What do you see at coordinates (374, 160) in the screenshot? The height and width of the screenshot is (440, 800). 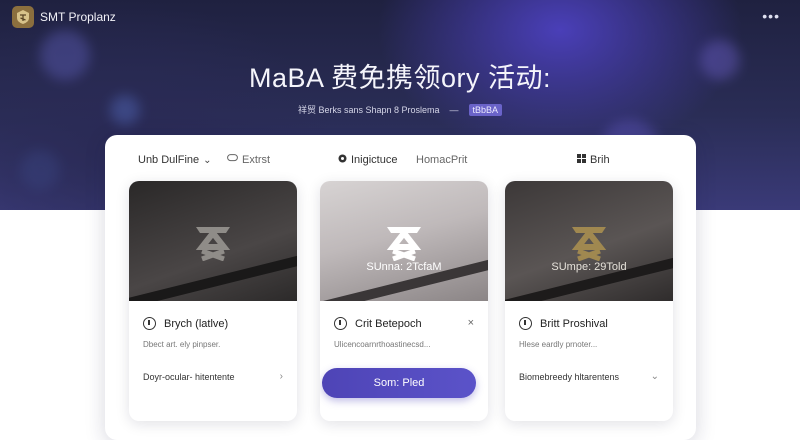 I see `tab-label: Inigictuce` at bounding box center [374, 160].